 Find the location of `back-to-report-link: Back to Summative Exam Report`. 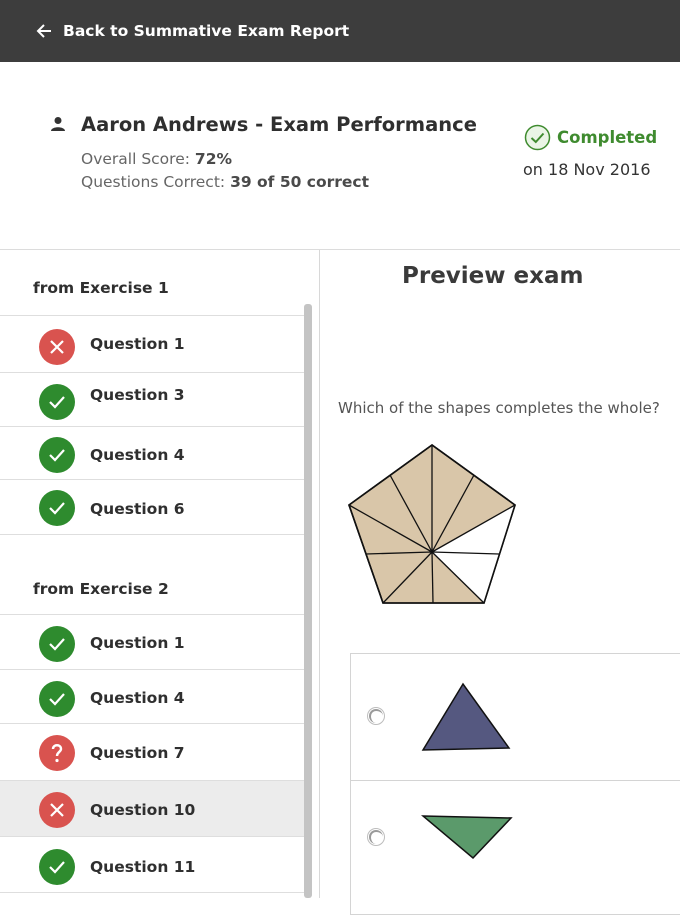

back-to-report-link: Back to Summative Exam Report is located at coordinates (192, 31).